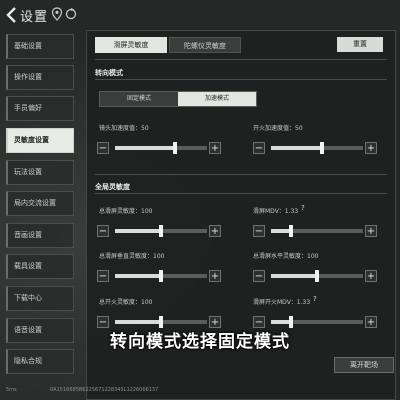  I want to click on session-id: 0A1516685B6225671228345L1226066137, so click(104, 390).